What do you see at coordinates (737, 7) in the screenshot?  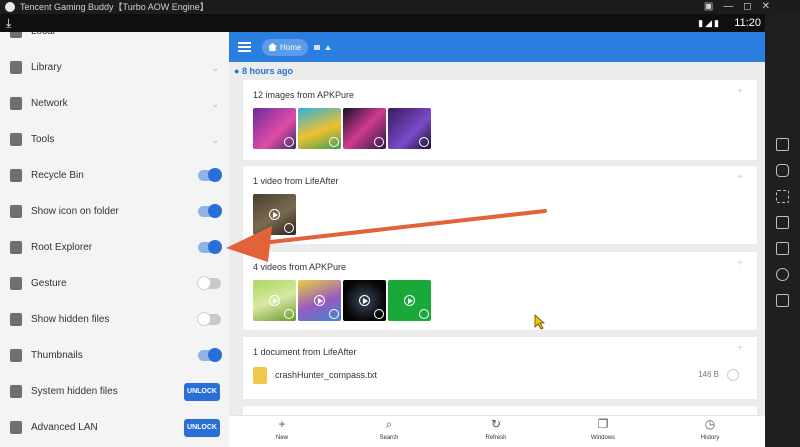 I see `window-controls: ▣ — ◻ ✕` at bounding box center [737, 7].